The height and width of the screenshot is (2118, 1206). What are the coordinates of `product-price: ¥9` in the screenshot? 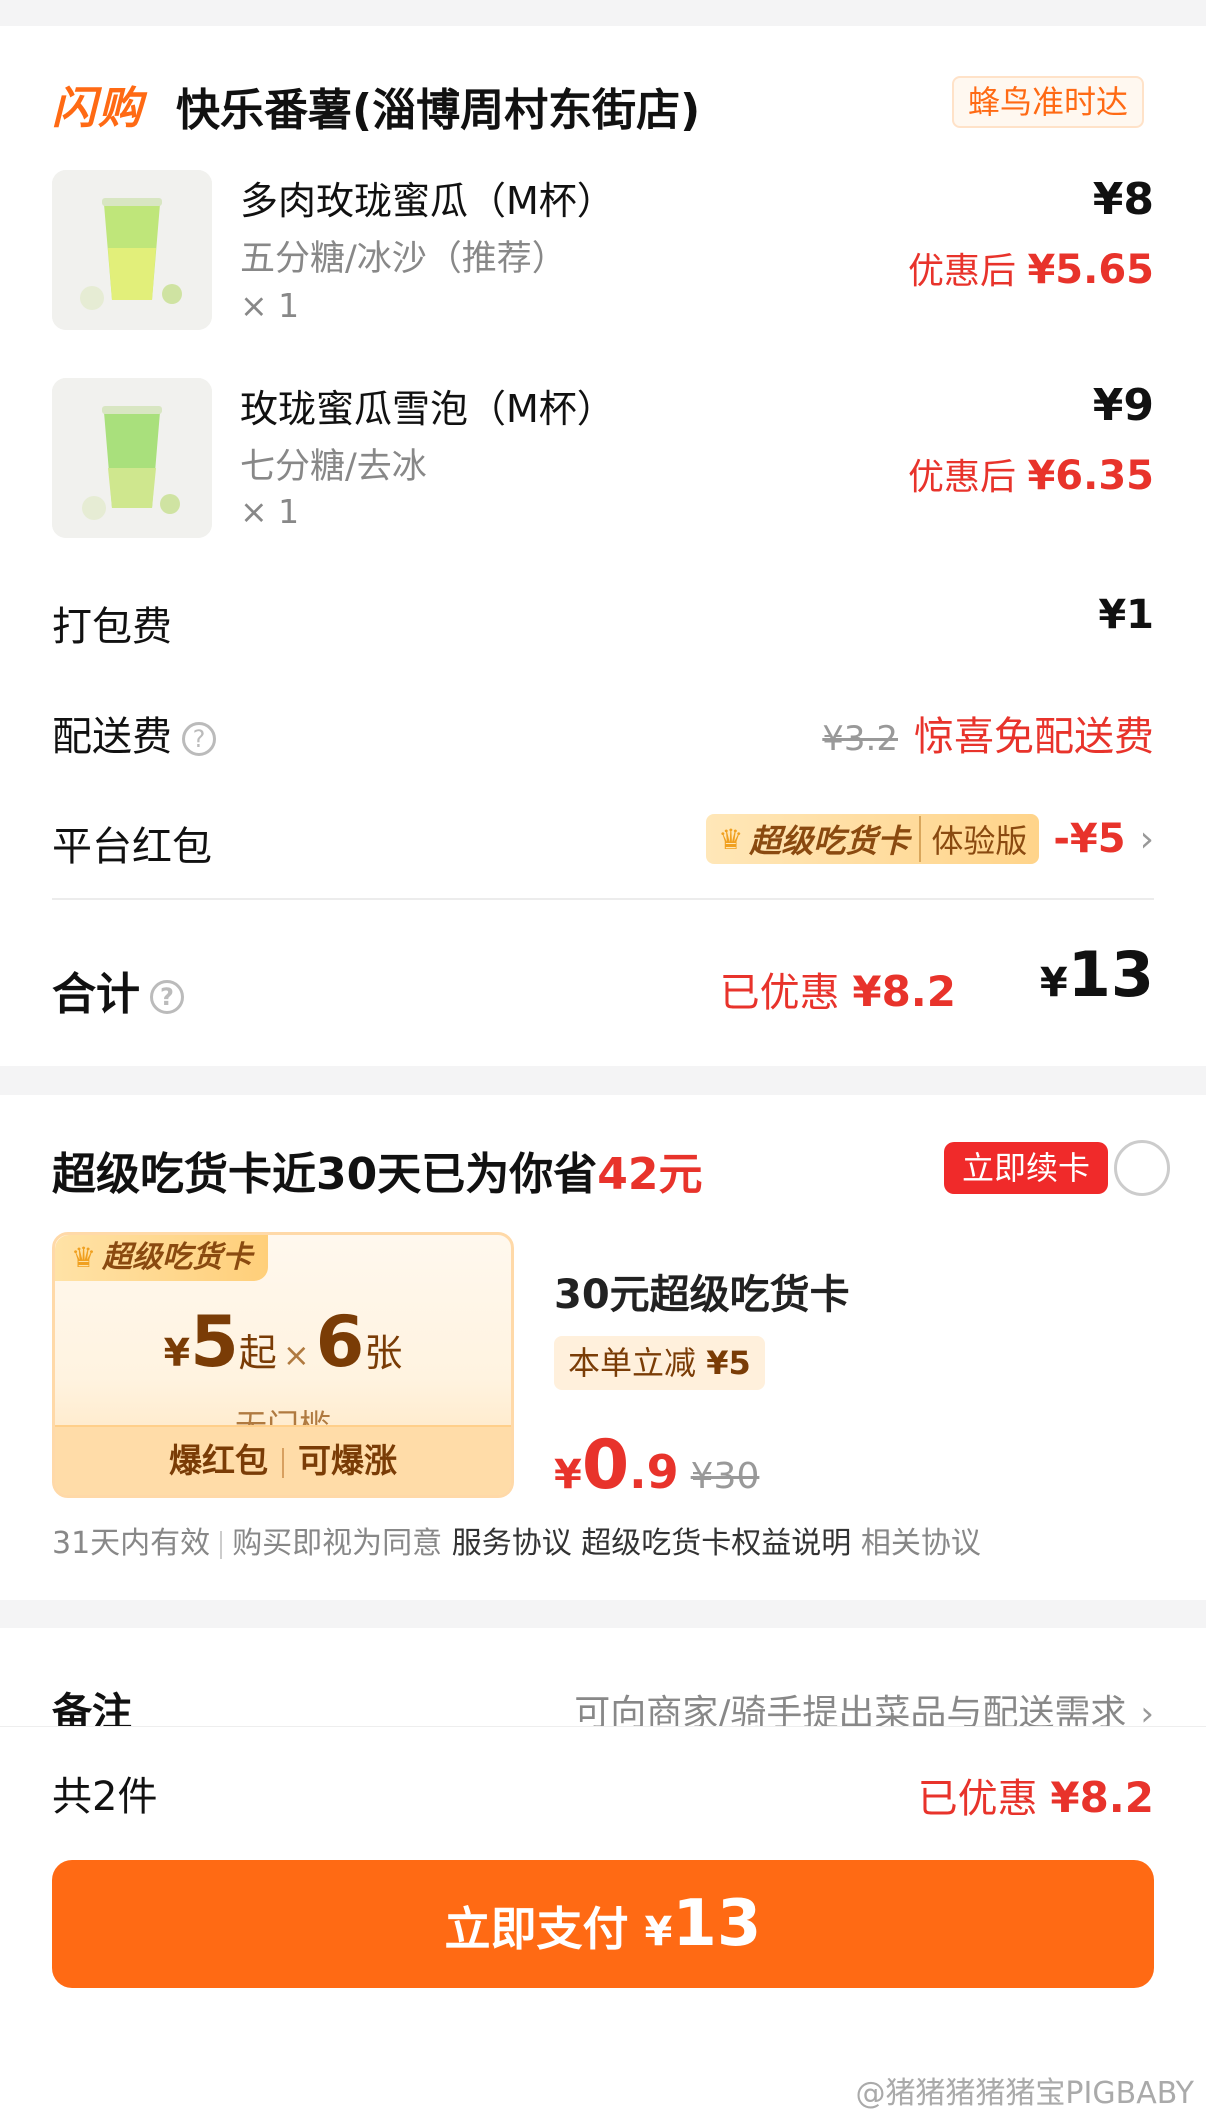 It's located at (1123, 405).